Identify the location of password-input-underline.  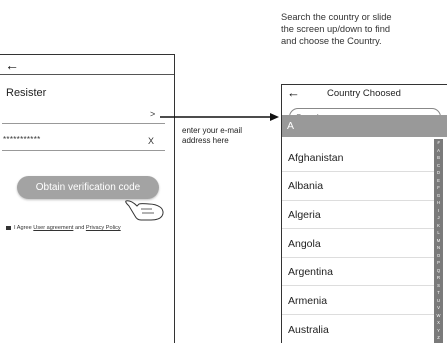
(83, 150).